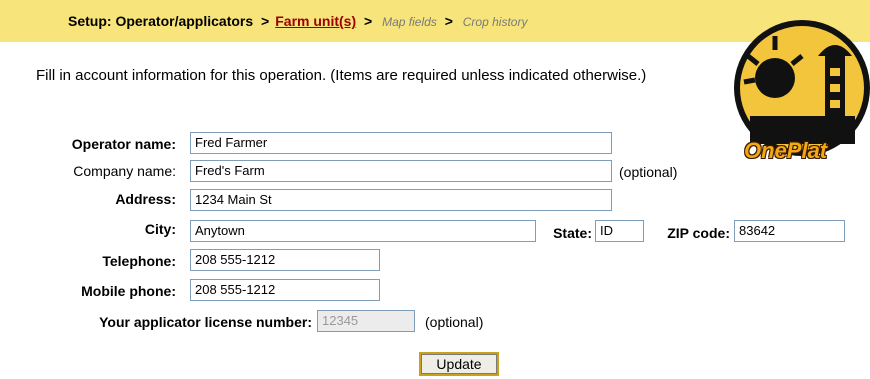 This screenshot has width=870, height=379. I want to click on oneplat-logo: OnePlat, so click(800, 91).